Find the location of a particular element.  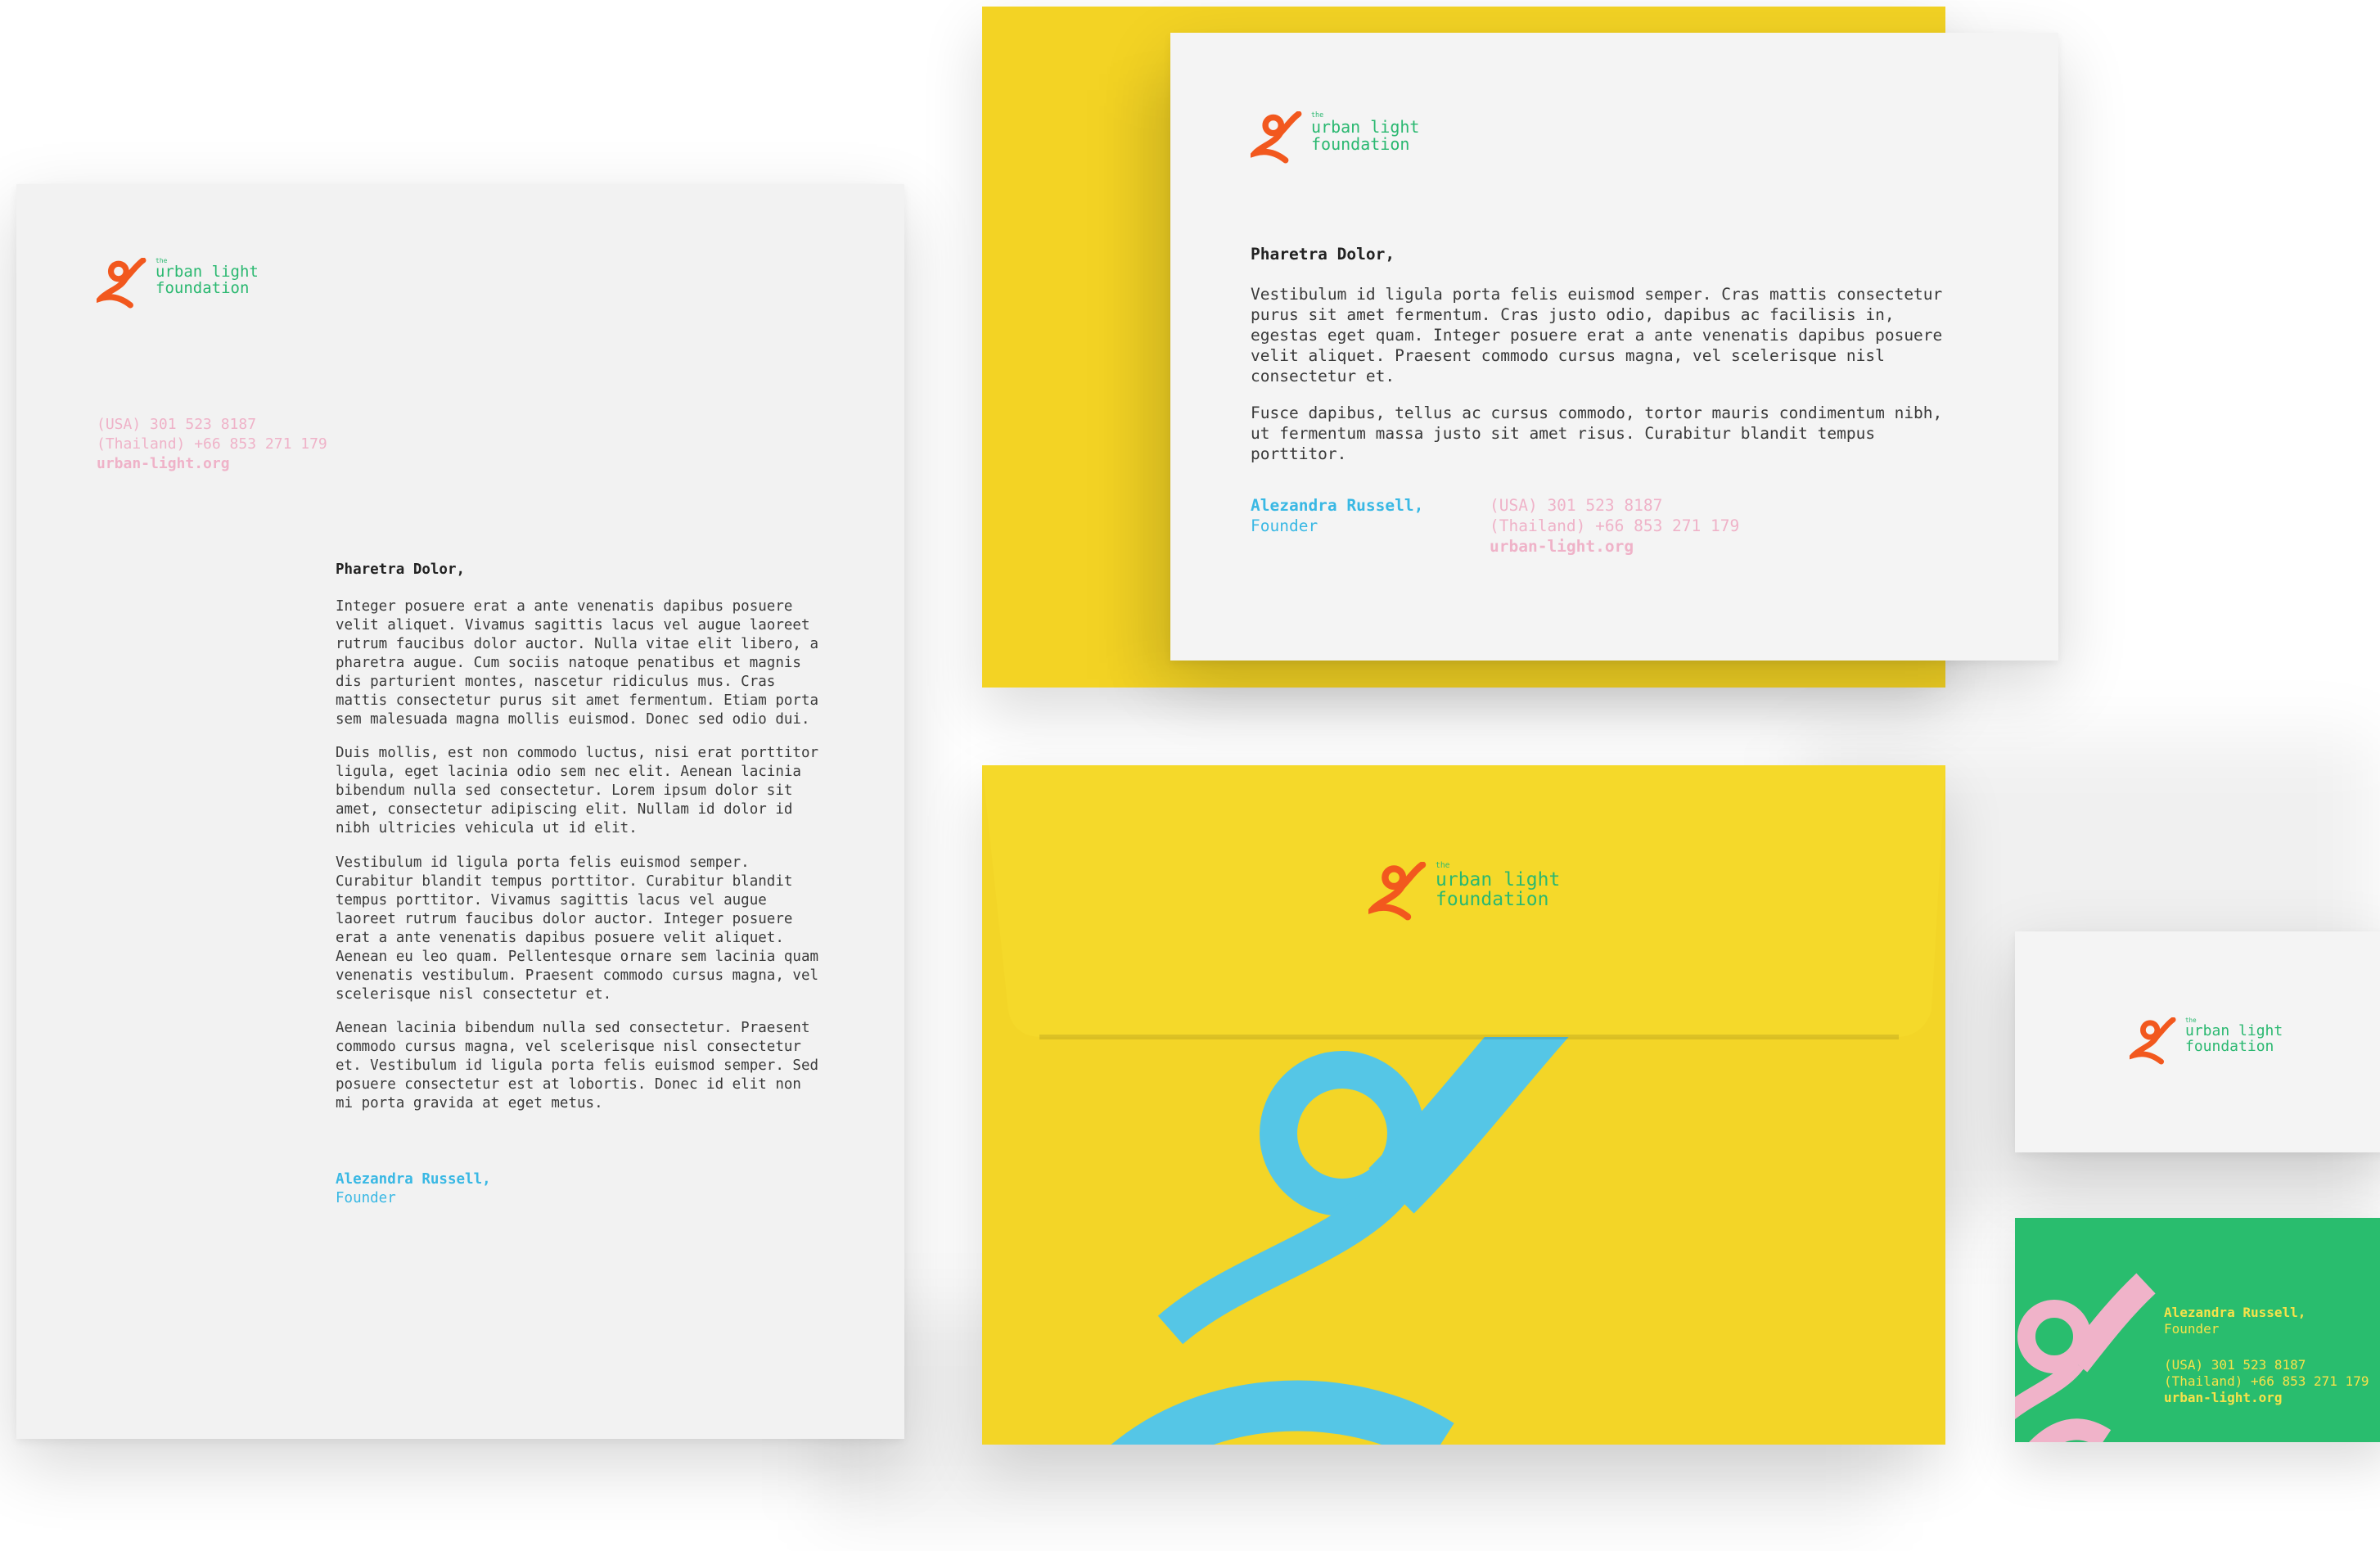

note-salutation: Pharetra Dolor, is located at coordinates (1323, 254).